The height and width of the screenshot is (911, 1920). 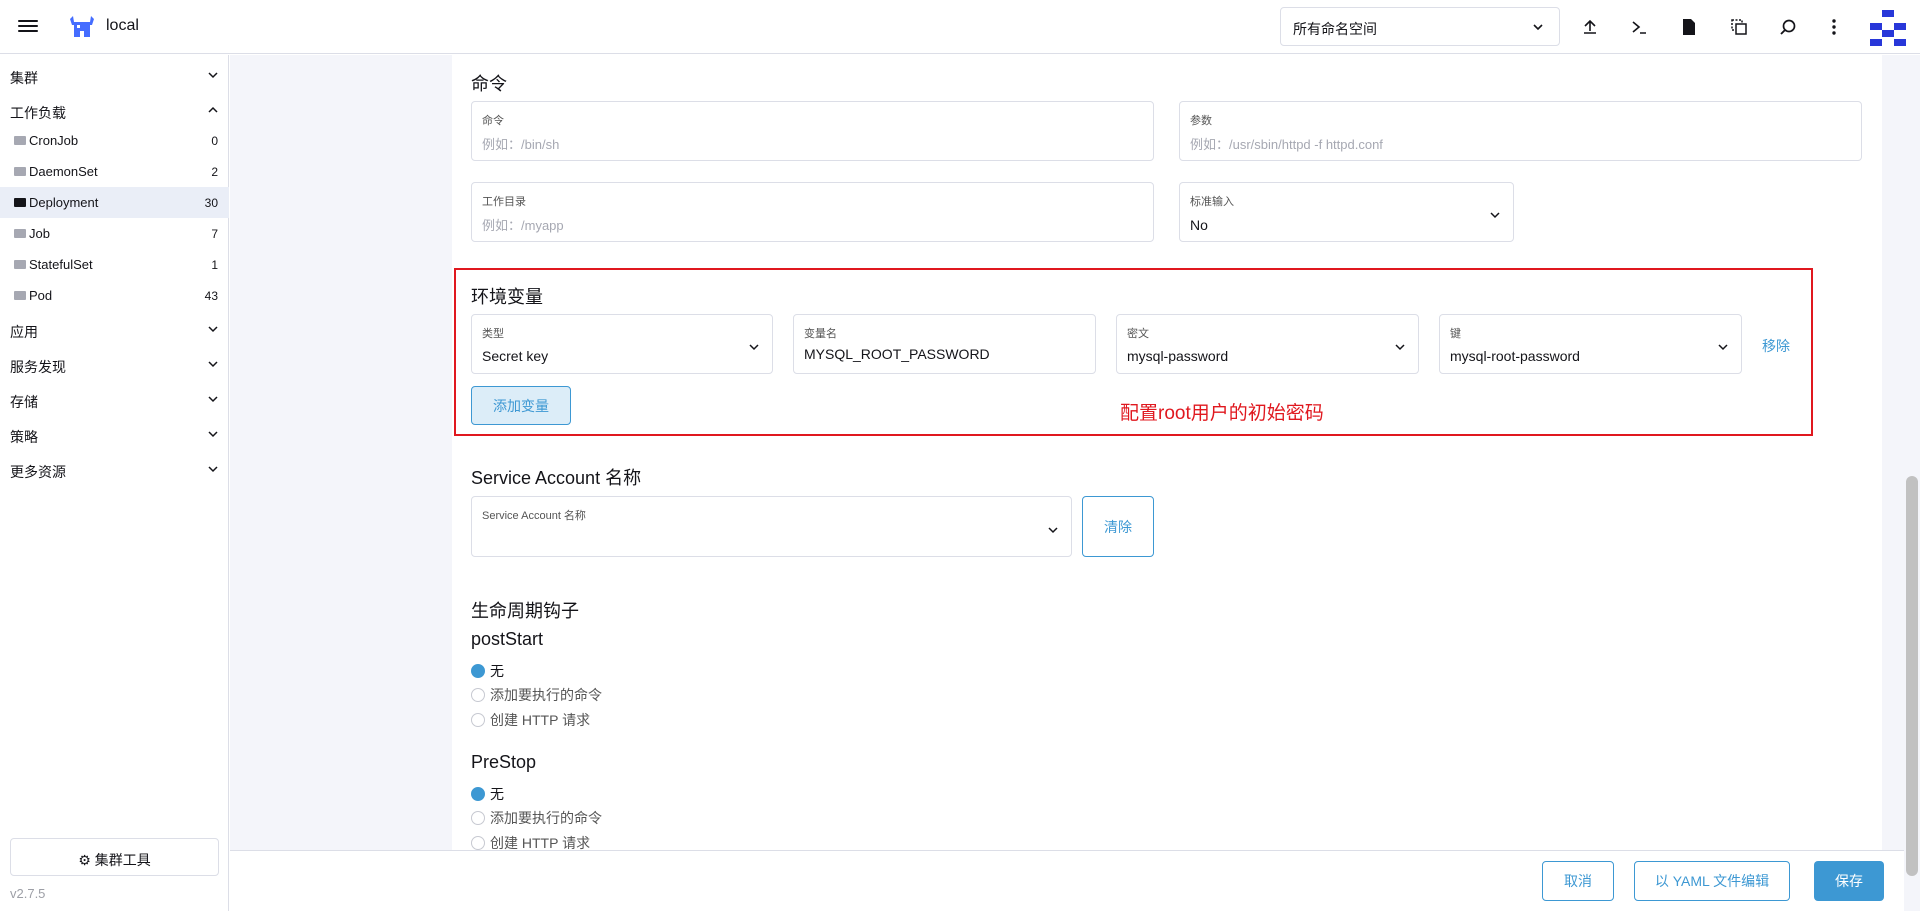 What do you see at coordinates (24, 332) in the screenshot?
I see `nav-group-label: 应用` at bounding box center [24, 332].